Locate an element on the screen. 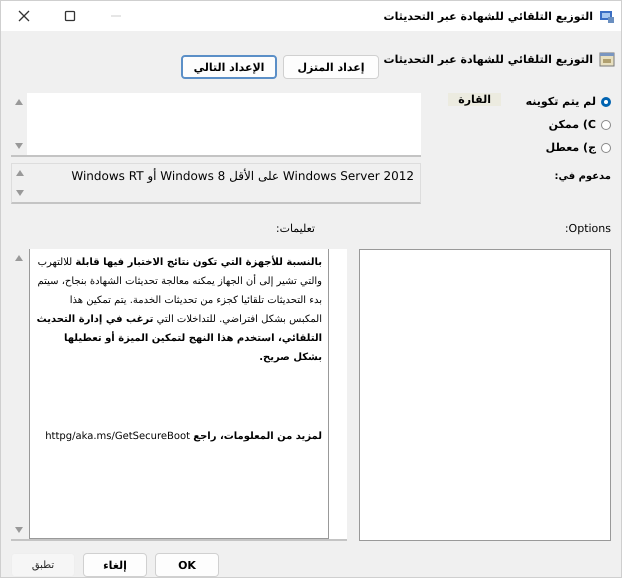  dialog-button: إلغاء is located at coordinates (115, 565).